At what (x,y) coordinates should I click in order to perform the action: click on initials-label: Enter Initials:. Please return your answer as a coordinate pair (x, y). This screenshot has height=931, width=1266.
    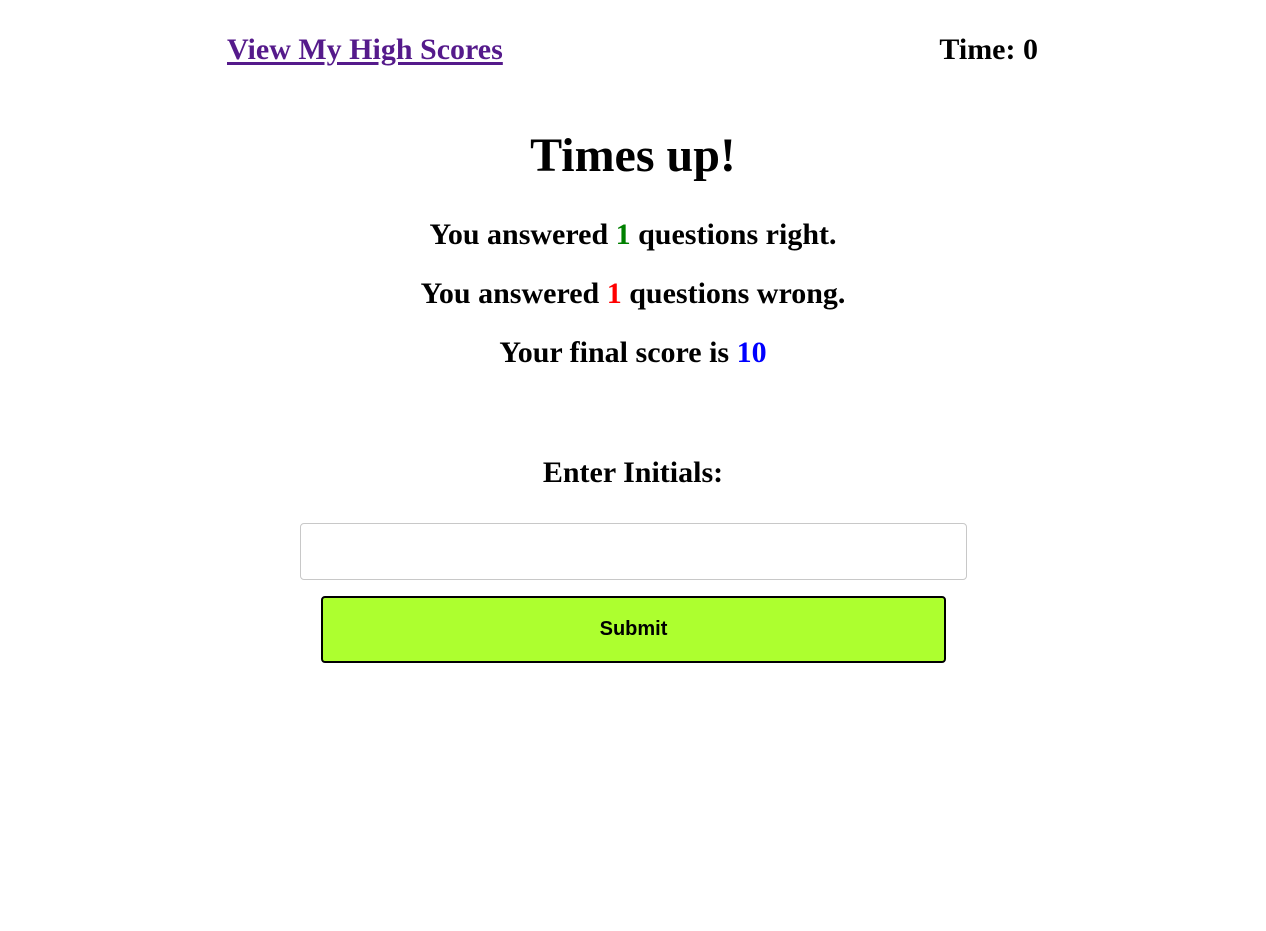
    Looking at the image, I should click on (633, 472).